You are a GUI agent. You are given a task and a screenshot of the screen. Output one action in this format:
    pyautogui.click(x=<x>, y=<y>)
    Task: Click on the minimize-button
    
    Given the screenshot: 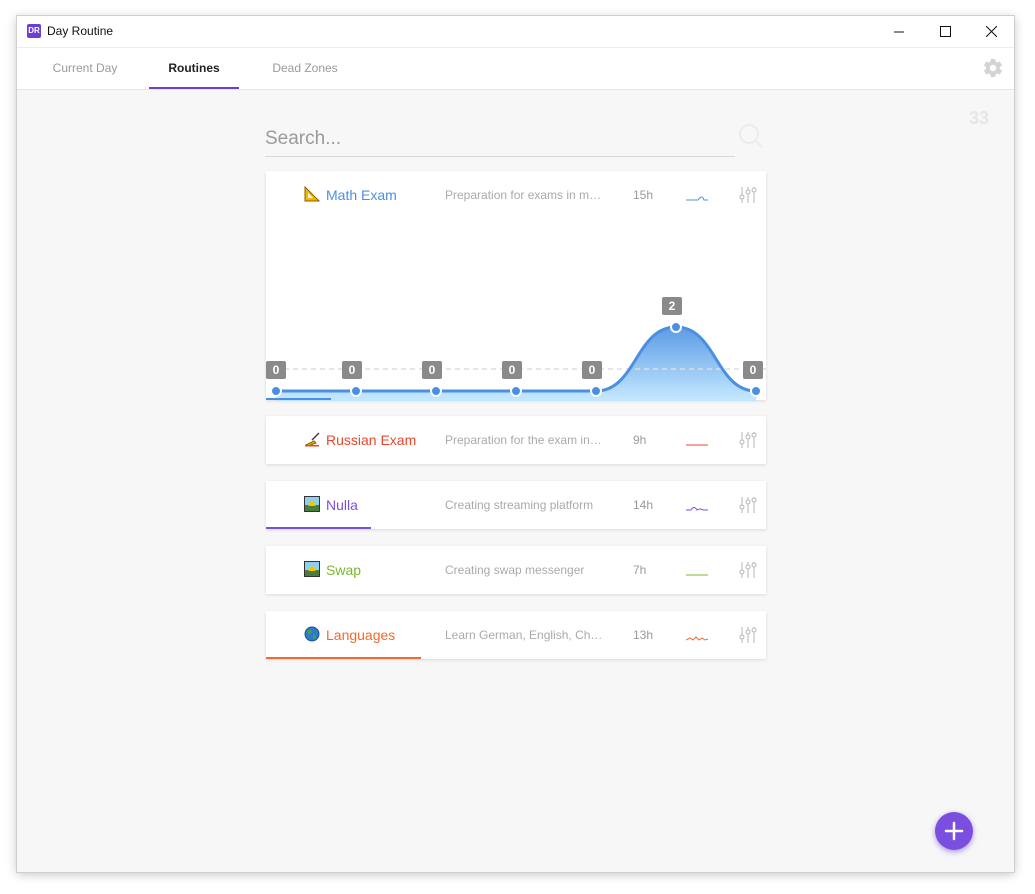 What is the action you would take?
    pyautogui.click(x=899, y=31)
    